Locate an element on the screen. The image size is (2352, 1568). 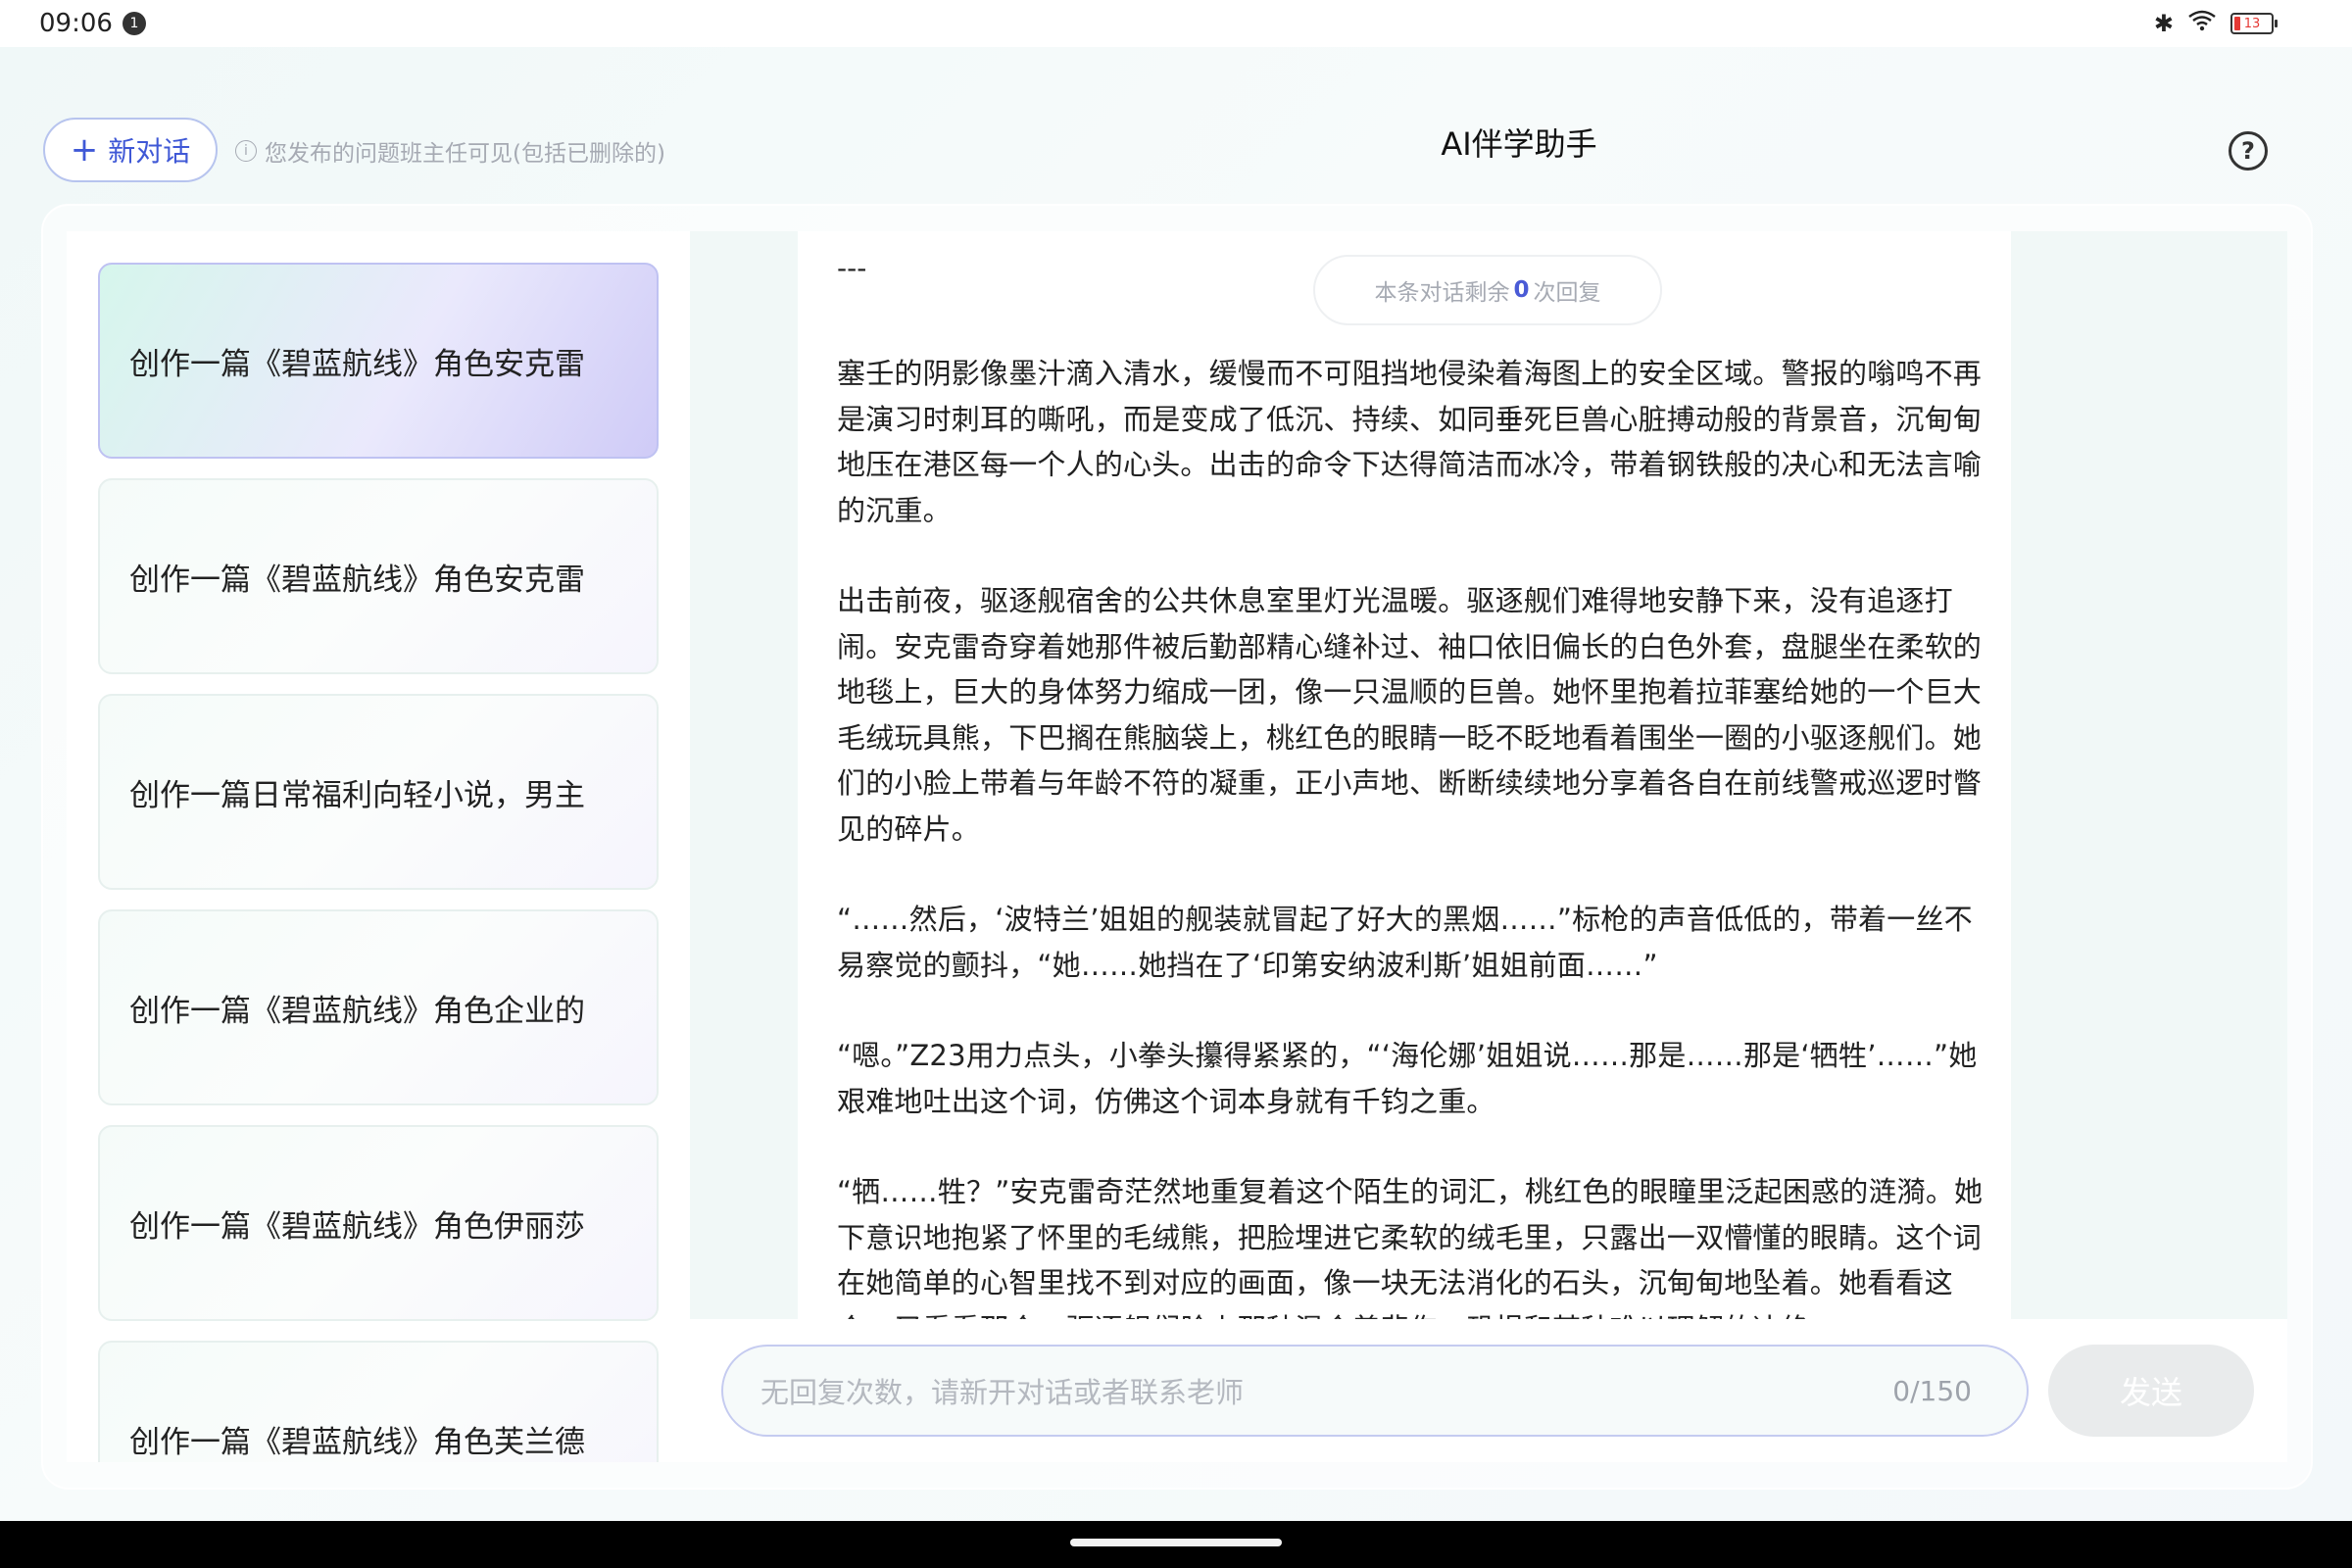
message-input: 无回复次数，请新开对话或者联系老师 0/150 is located at coordinates (1375, 1391).